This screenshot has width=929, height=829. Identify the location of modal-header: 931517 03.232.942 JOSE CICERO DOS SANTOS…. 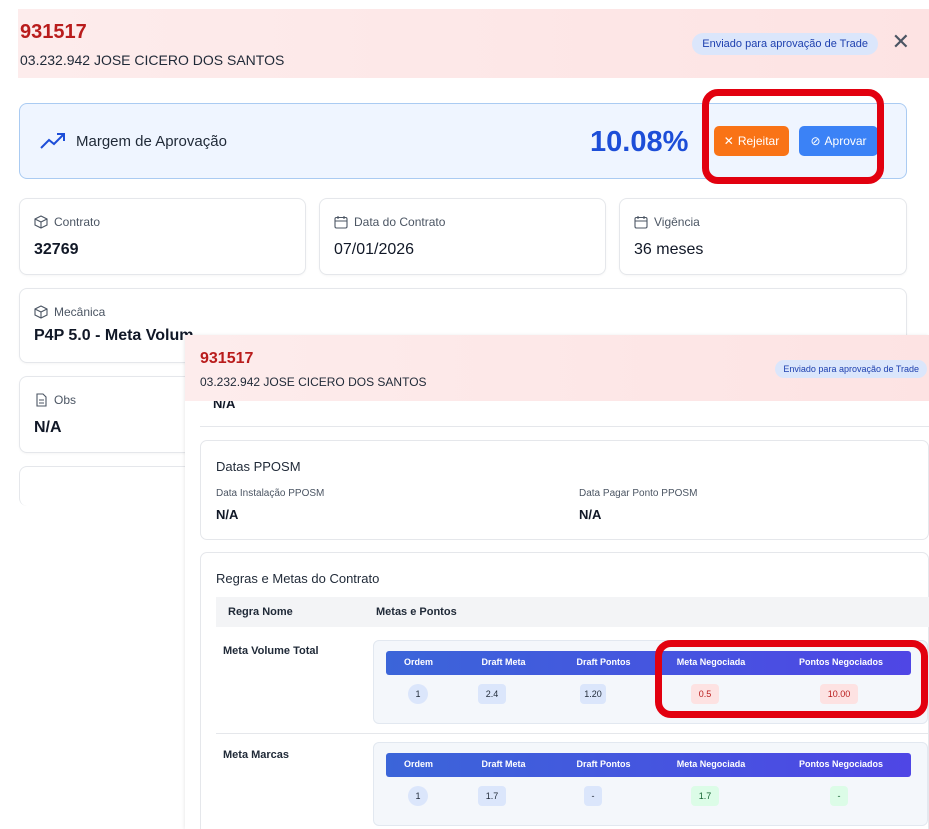
(473, 43).